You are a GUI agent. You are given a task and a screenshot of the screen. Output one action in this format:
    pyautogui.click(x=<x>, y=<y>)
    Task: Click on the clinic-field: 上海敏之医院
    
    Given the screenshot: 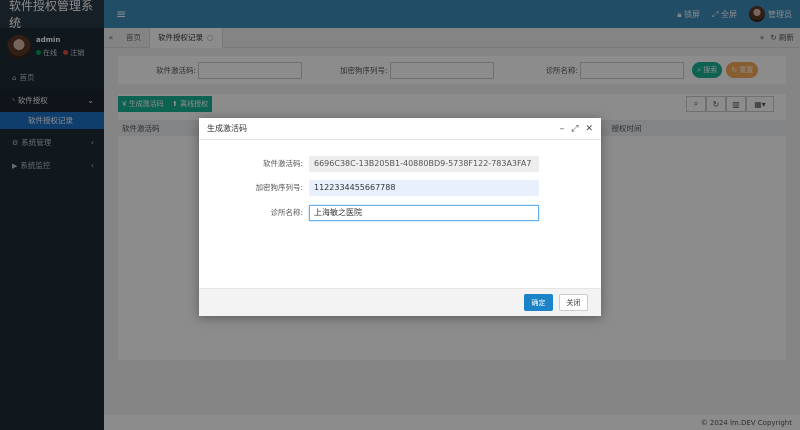 What is the action you would take?
    pyautogui.click(x=424, y=212)
    